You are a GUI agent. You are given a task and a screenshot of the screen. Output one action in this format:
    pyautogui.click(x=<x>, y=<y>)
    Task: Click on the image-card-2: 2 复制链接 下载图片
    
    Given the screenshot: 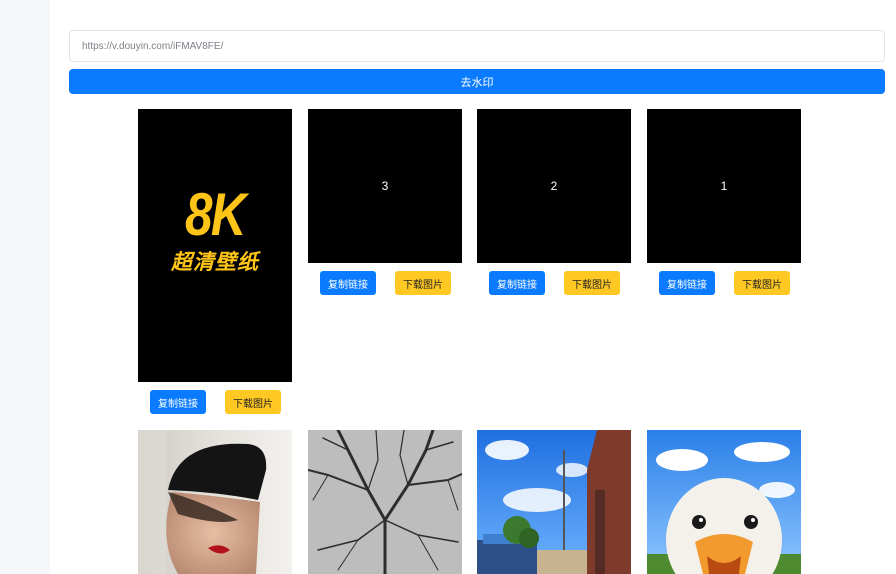 What is the action you would take?
    pyautogui.click(x=554, y=202)
    